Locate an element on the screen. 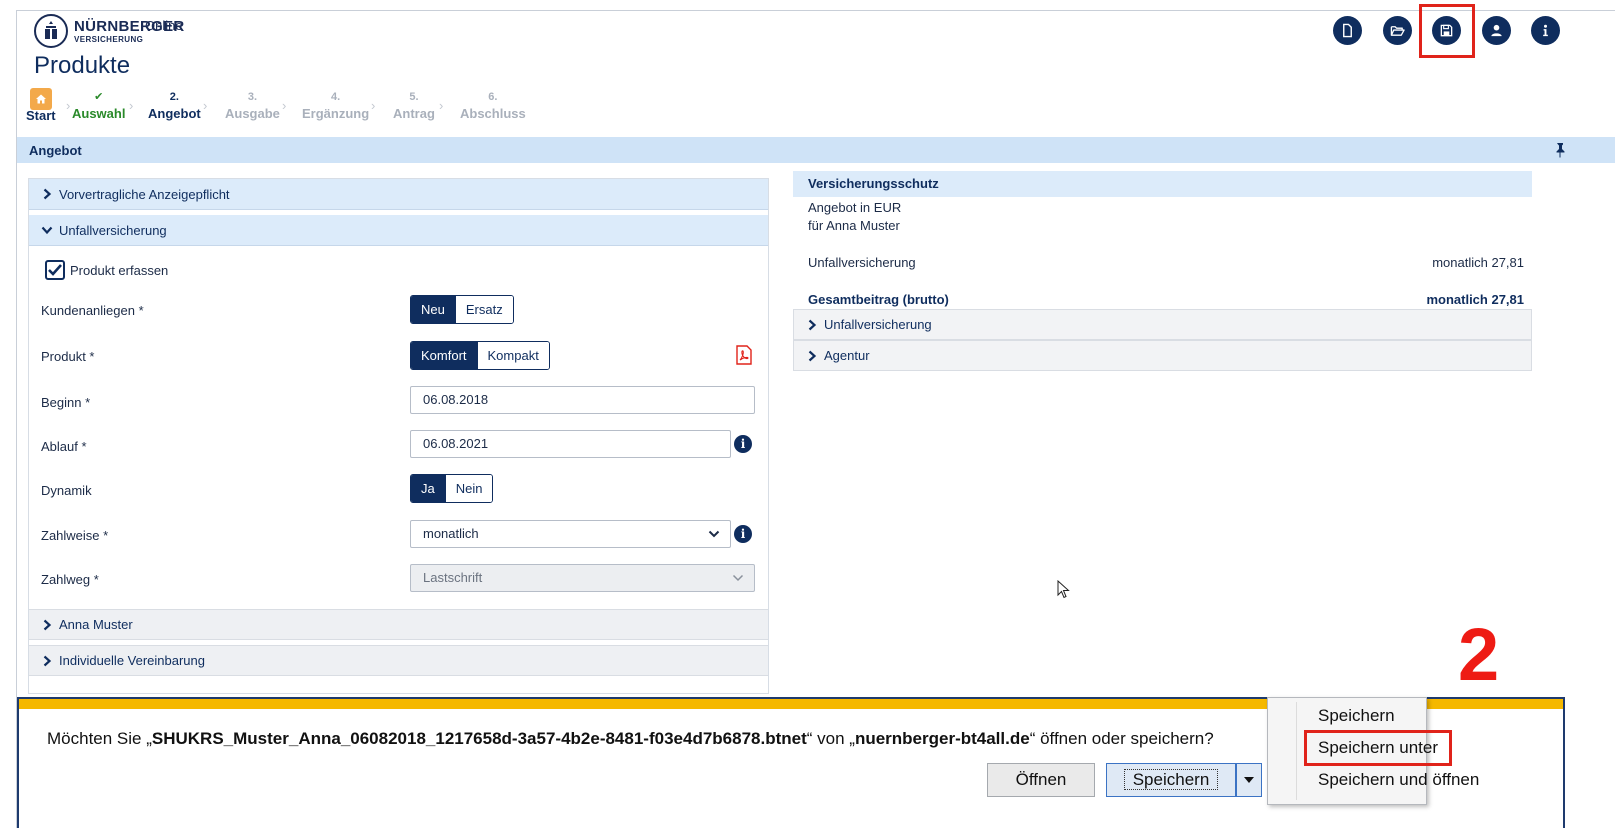 Image resolution: width=1615 pixels, height=828 pixels. dynamik-nein: Nein is located at coordinates (468, 488).